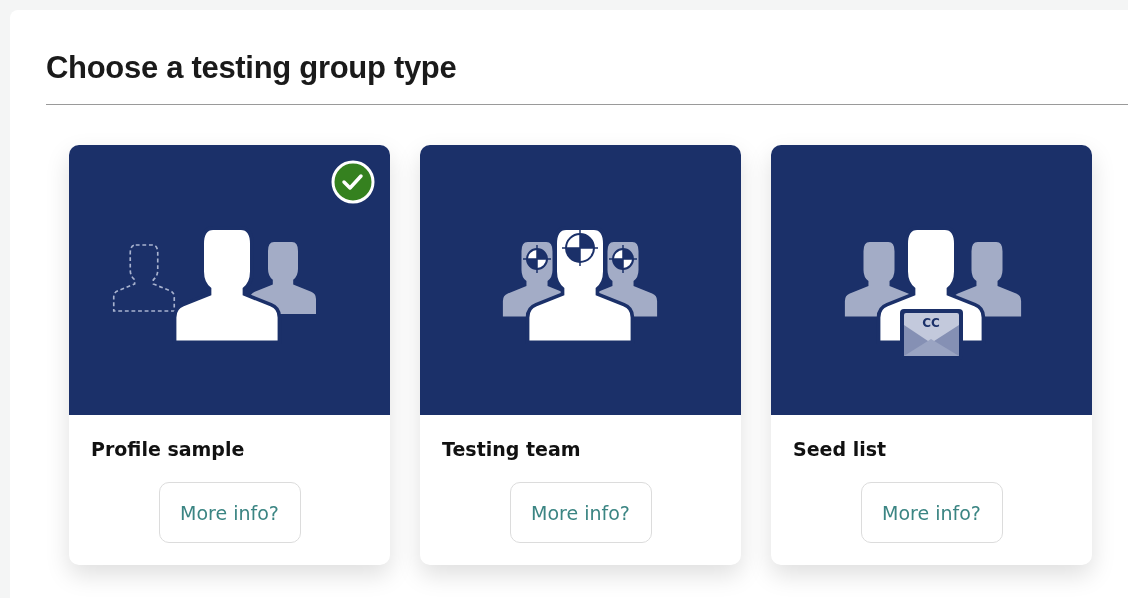 The height and width of the screenshot is (598, 1128). I want to click on page-heading: Choose a testing group type, so click(252, 68).